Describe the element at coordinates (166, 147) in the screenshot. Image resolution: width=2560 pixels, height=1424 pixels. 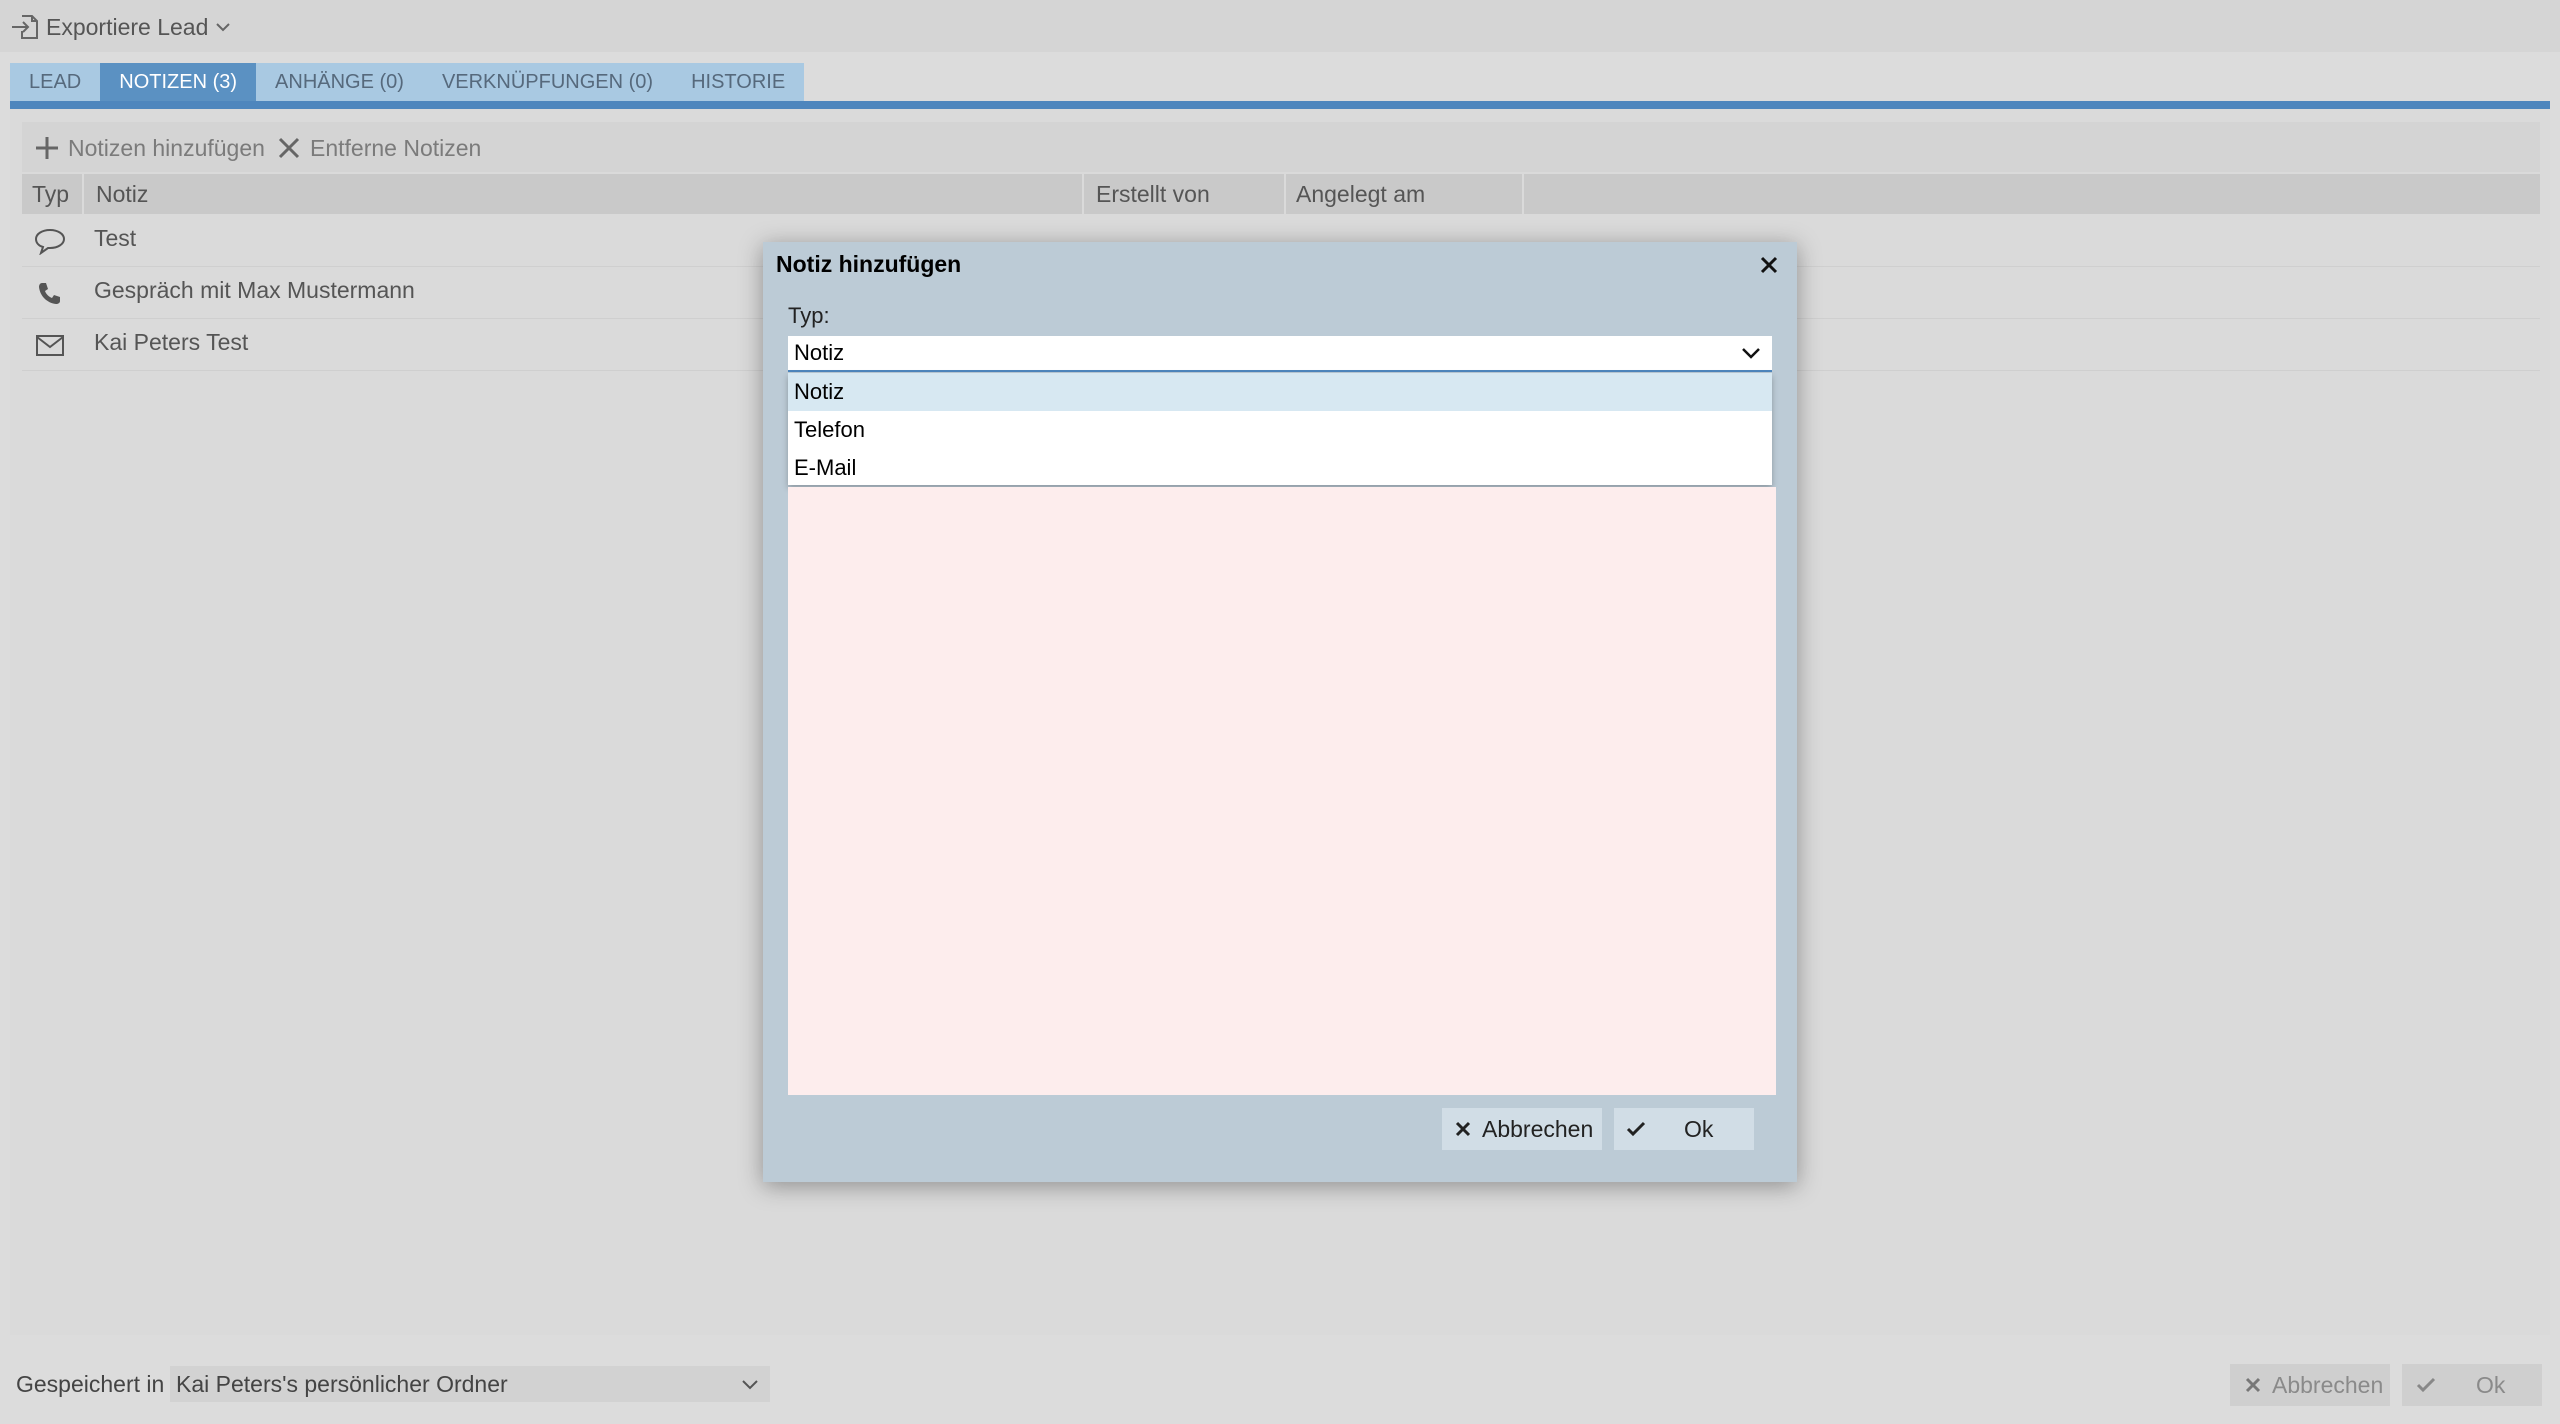
I see `add-notes-label: Notizen hinzufügen` at that location.